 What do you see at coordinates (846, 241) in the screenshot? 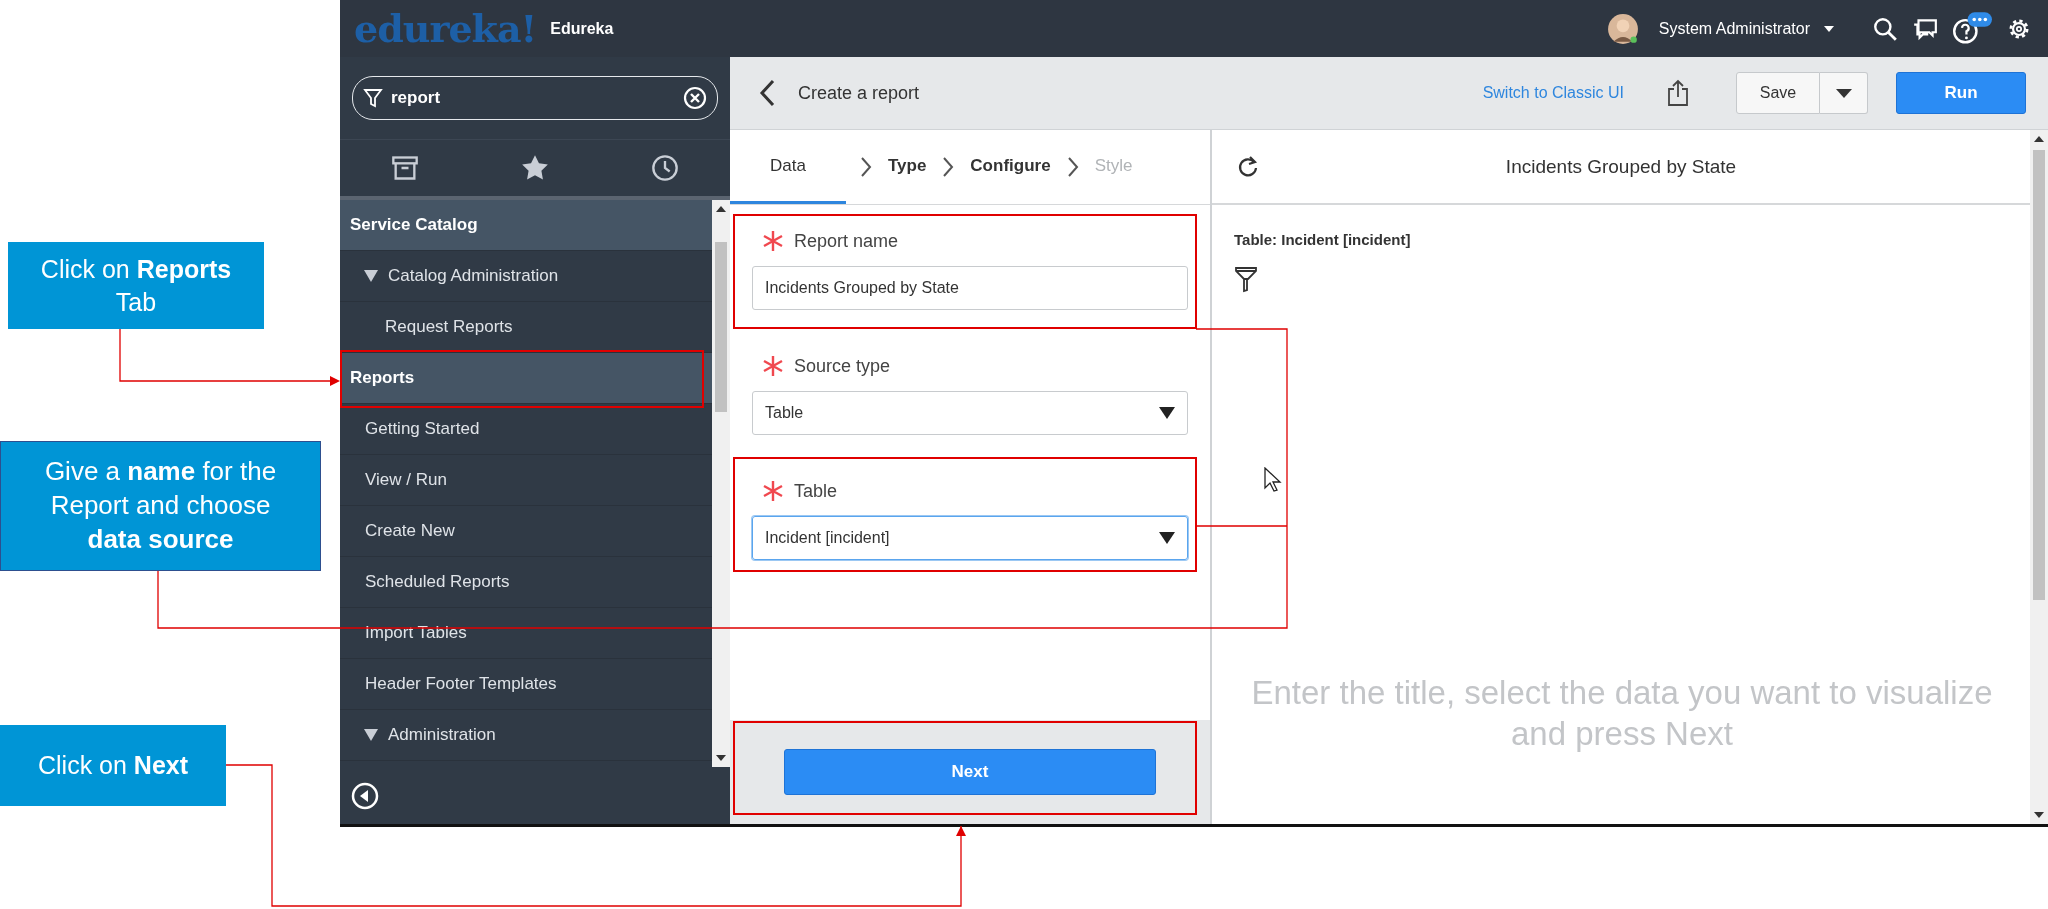
I see `field-label: Report name` at bounding box center [846, 241].